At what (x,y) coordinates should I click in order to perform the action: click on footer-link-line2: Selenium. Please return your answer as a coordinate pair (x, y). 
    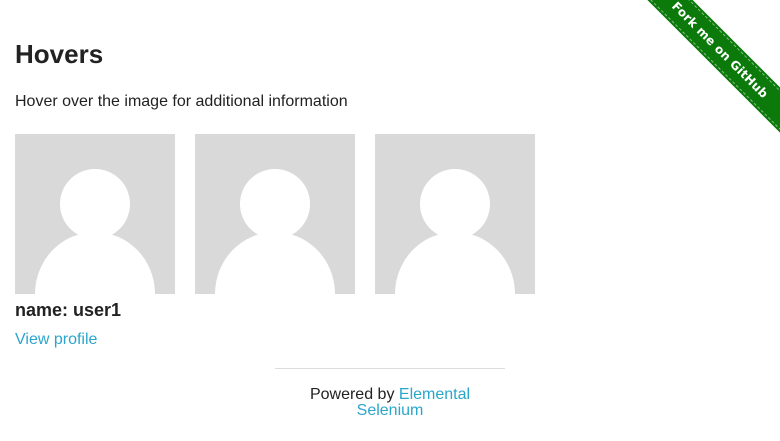
    Looking at the image, I should click on (390, 410).